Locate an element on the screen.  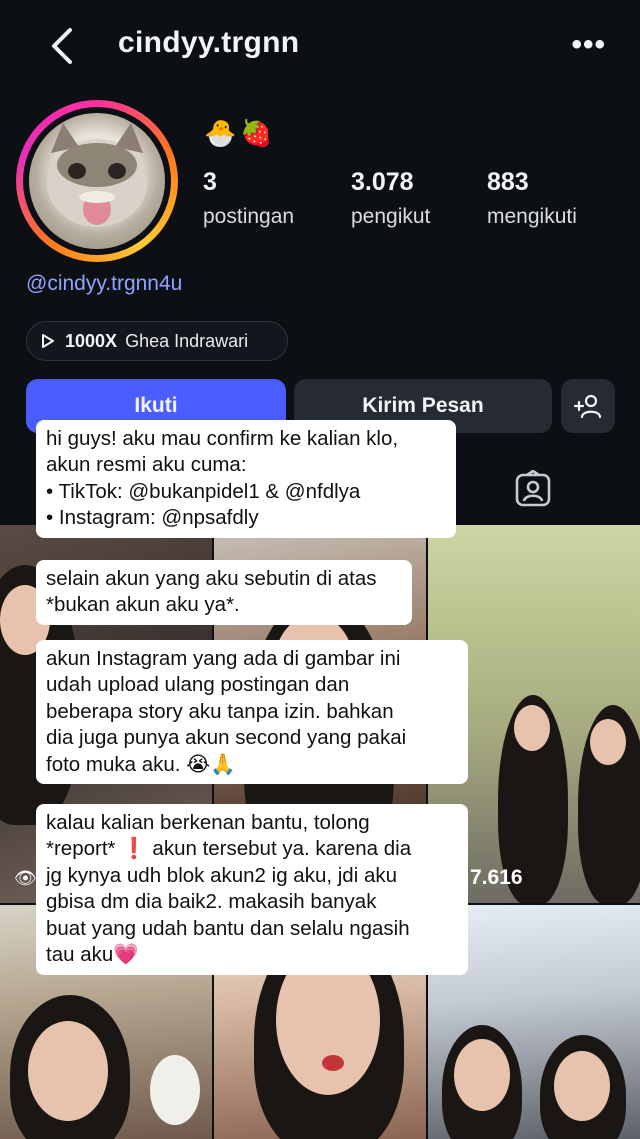
stat-followers-value: 3.078 is located at coordinates (382, 182).